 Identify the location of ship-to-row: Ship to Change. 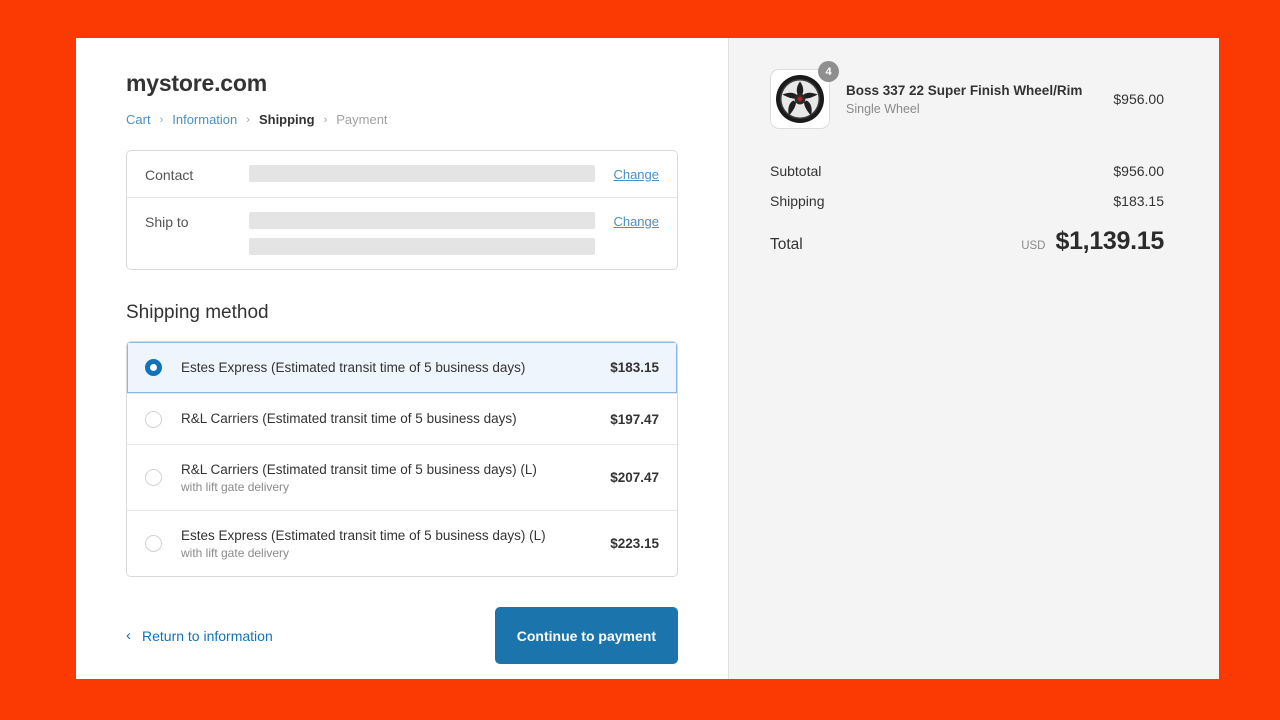
(402, 233).